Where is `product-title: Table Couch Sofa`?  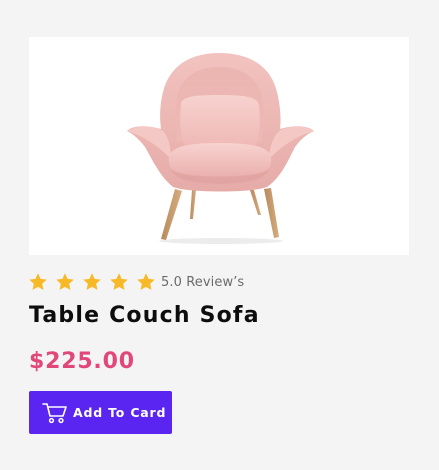 product-title: Table Couch Sofa is located at coordinates (144, 315).